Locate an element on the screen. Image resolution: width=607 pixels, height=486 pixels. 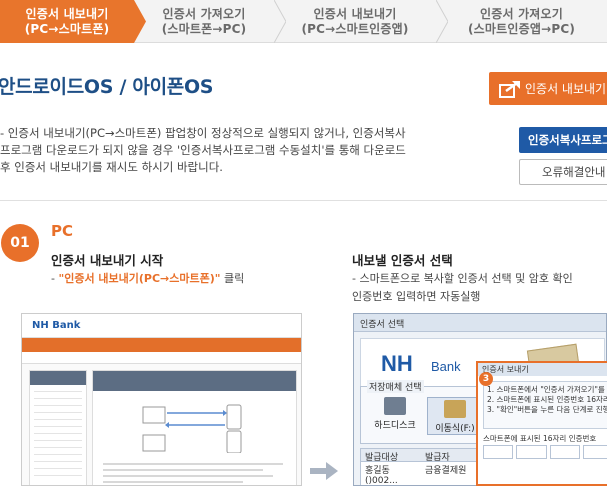
storage-label: 저장매체 선택 is located at coordinates (395, 386).